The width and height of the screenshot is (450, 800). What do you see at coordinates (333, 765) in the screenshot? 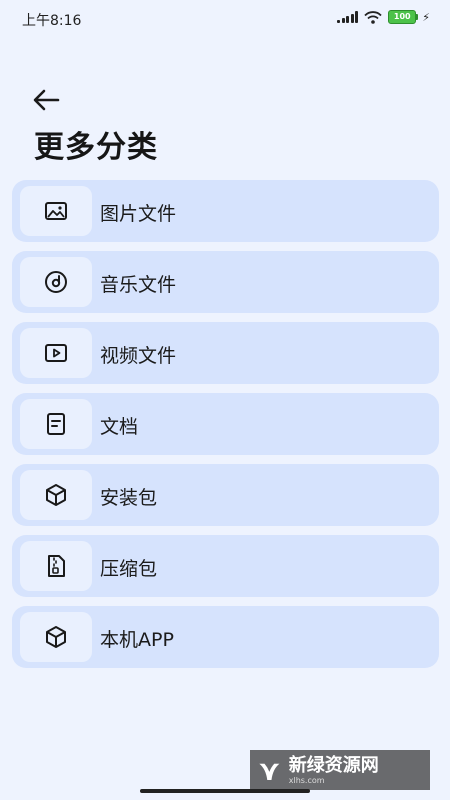
I see `watermark-brand: 新绿资源网` at bounding box center [333, 765].